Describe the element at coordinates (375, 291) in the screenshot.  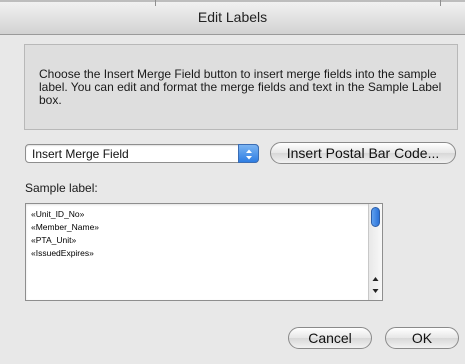
I see `scroll-down-arrow-icon` at that location.